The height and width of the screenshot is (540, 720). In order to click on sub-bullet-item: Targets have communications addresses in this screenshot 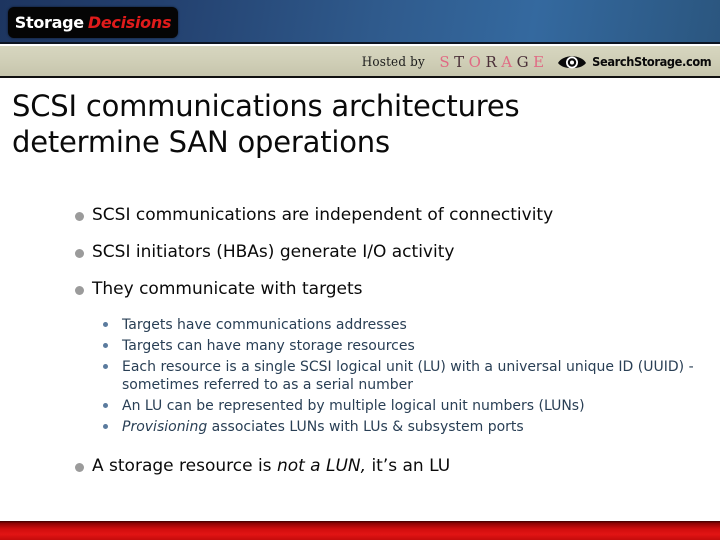, I will do `click(360, 325)`.